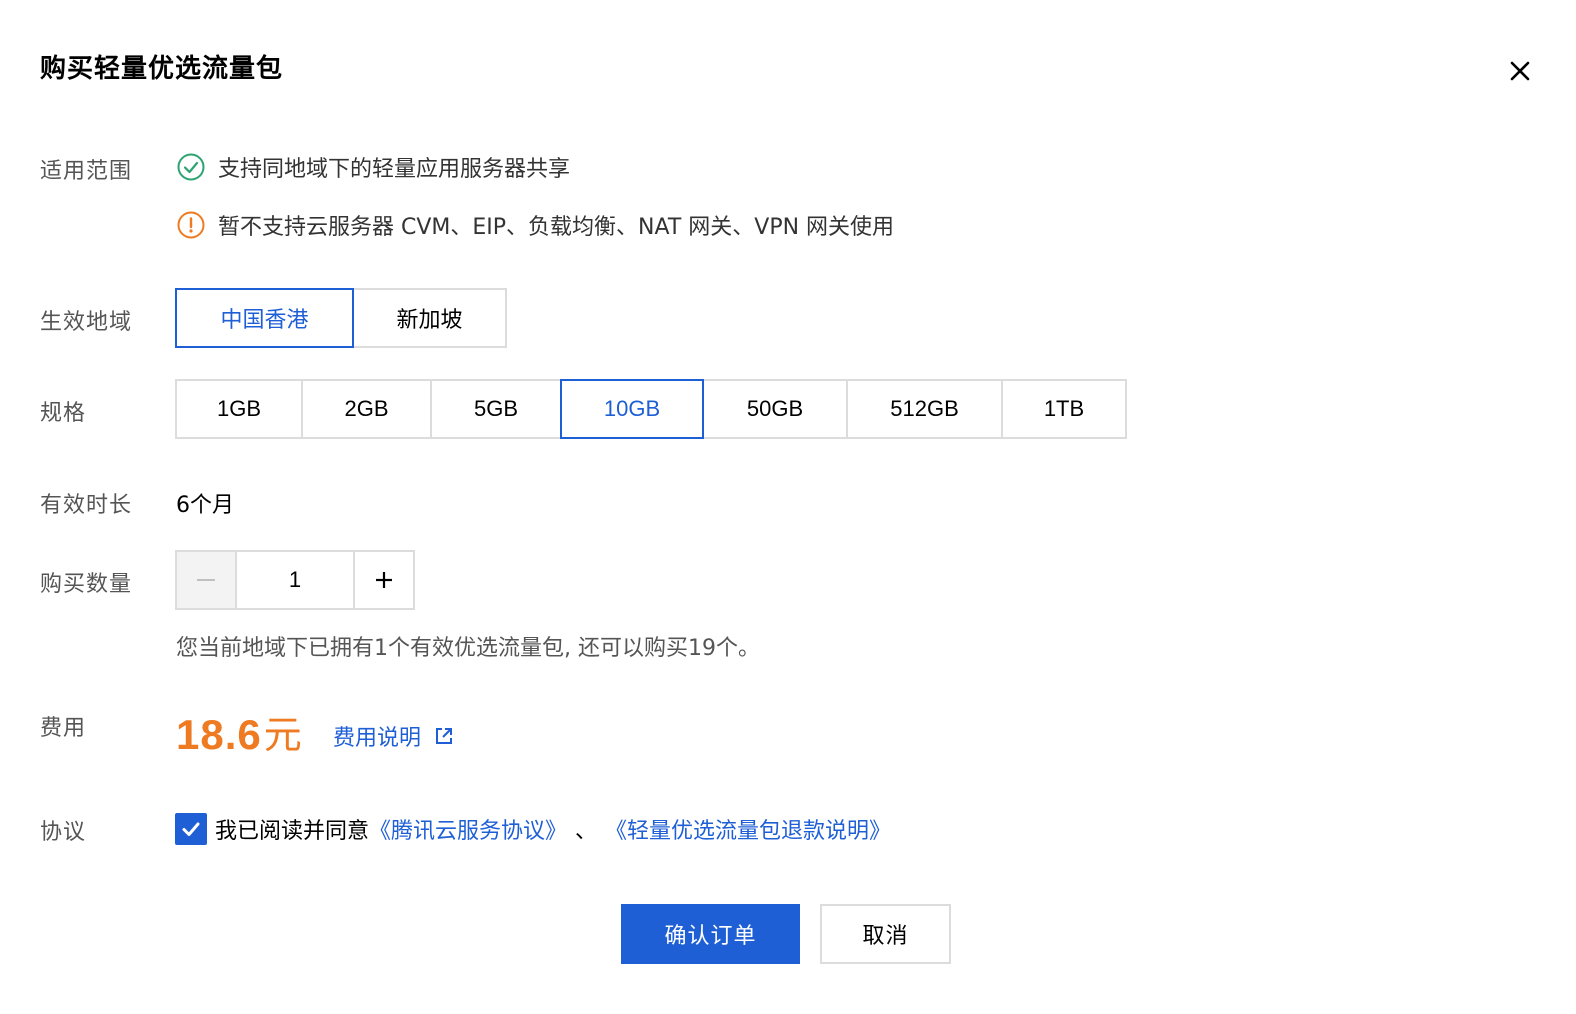 This screenshot has width=1576, height=1014. I want to click on region-label: 生效地域, so click(86, 322).